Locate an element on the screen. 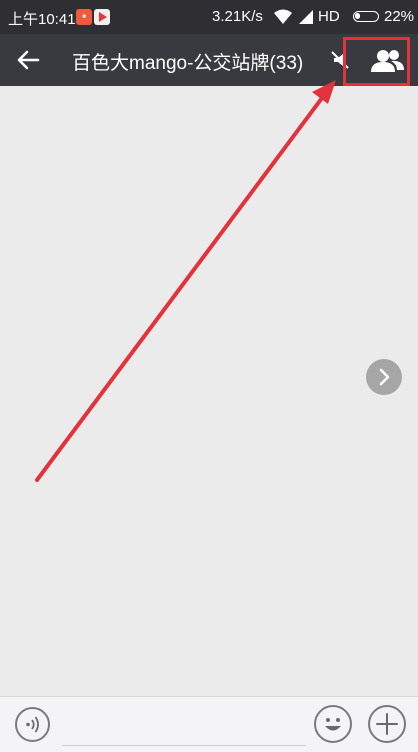 Image resolution: width=418 pixels, height=752 pixels. next-page-button is located at coordinates (384, 377).